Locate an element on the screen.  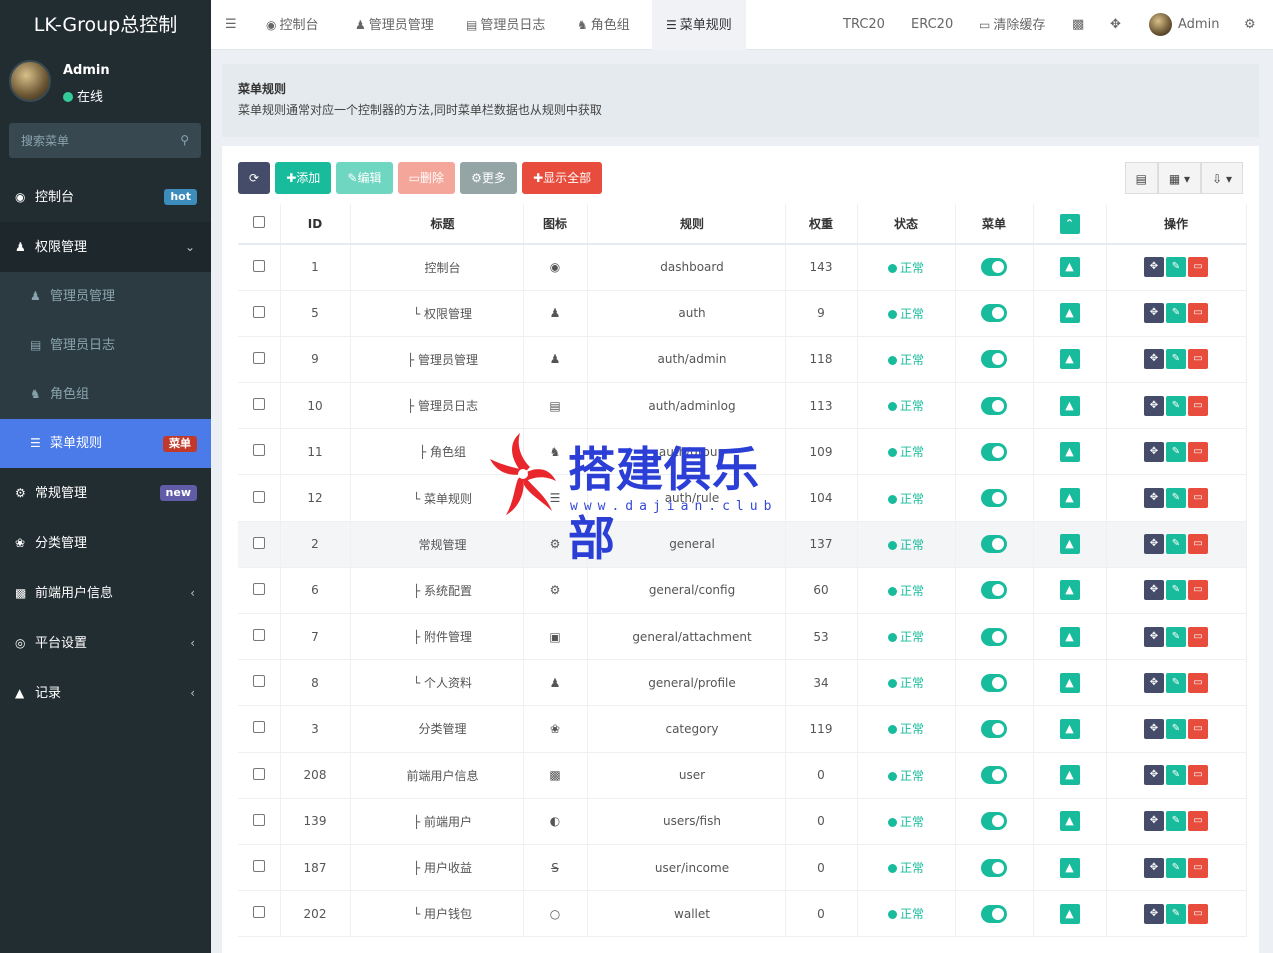
sidebar-item-category: ❀ 分类管理 is located at coordinates (105, 543).